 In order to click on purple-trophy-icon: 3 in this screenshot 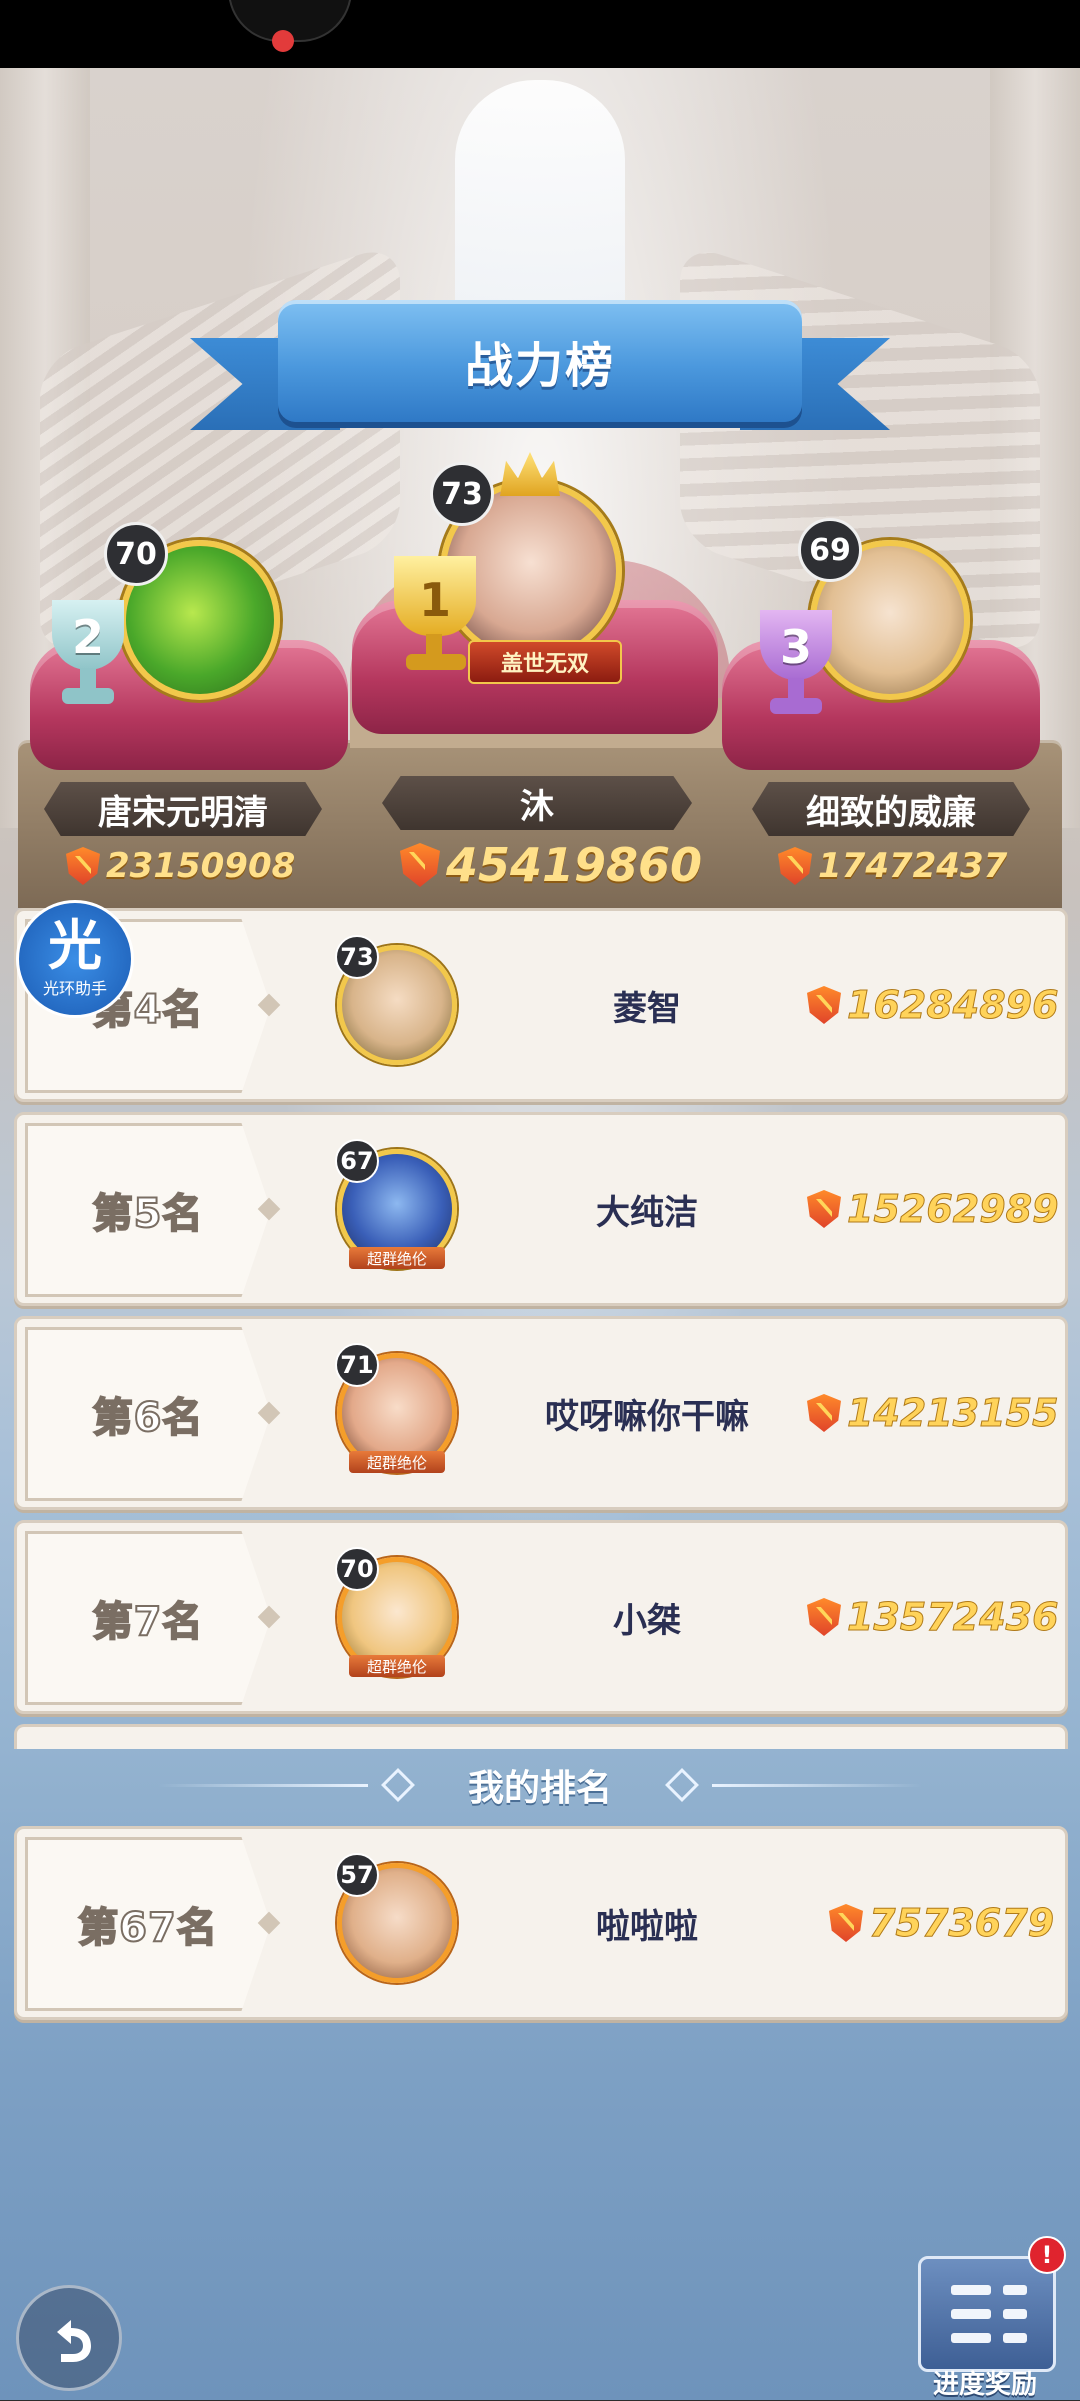, I will do `click(796, 665)`.